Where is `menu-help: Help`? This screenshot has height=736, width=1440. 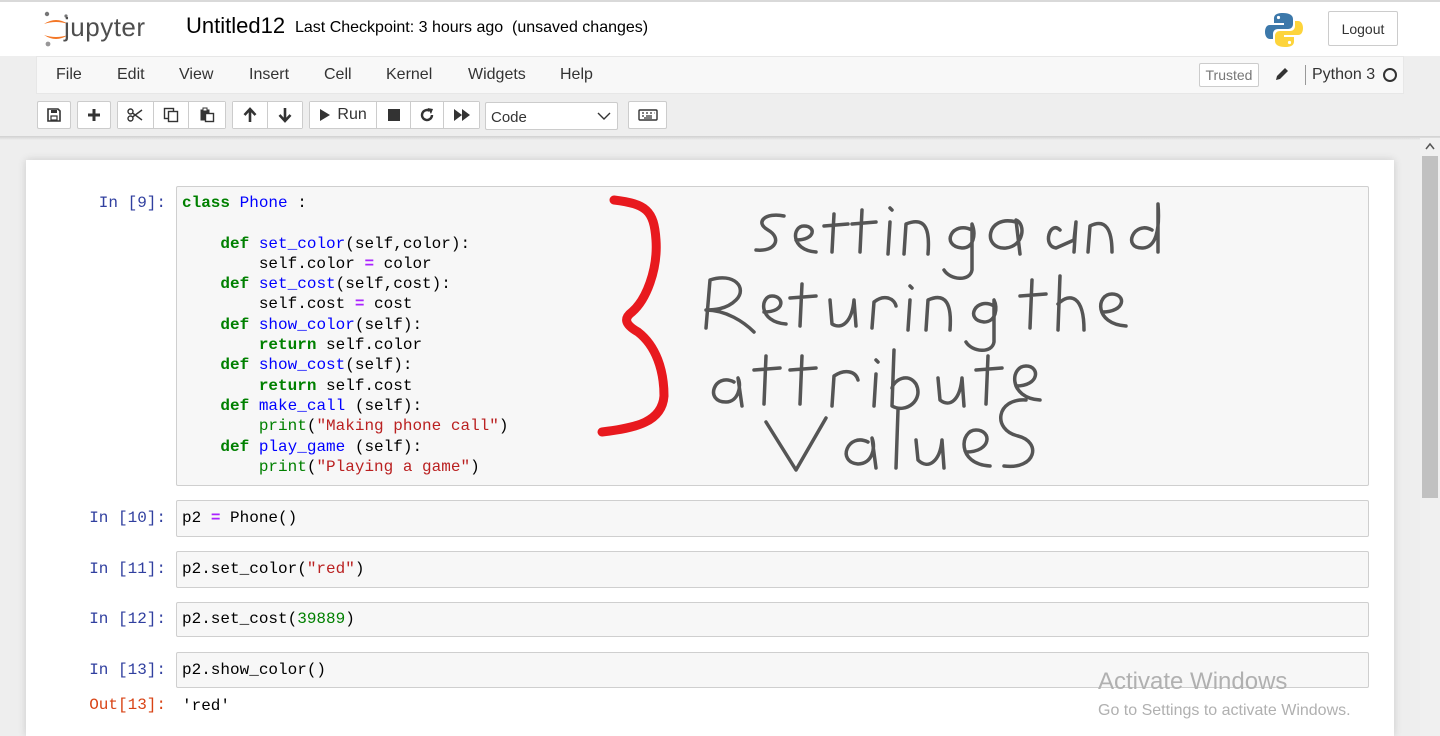 menu-help: Help is located at coordinates (576, 75).